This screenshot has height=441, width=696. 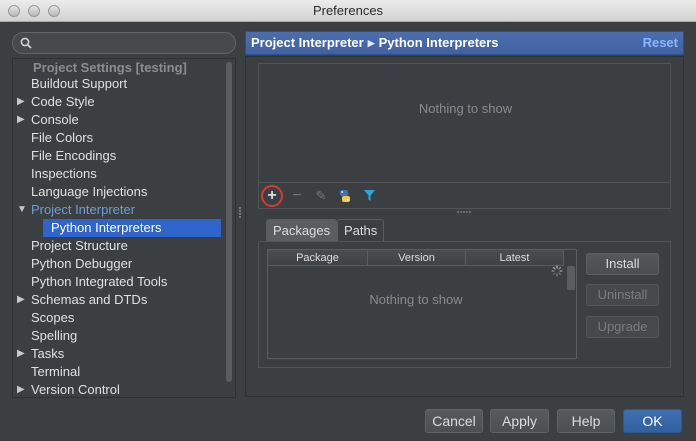 What do you see at coordinates (417, 258) in the screenshot?
I see `column-header-version: Version` at bounding box center [417, 258].